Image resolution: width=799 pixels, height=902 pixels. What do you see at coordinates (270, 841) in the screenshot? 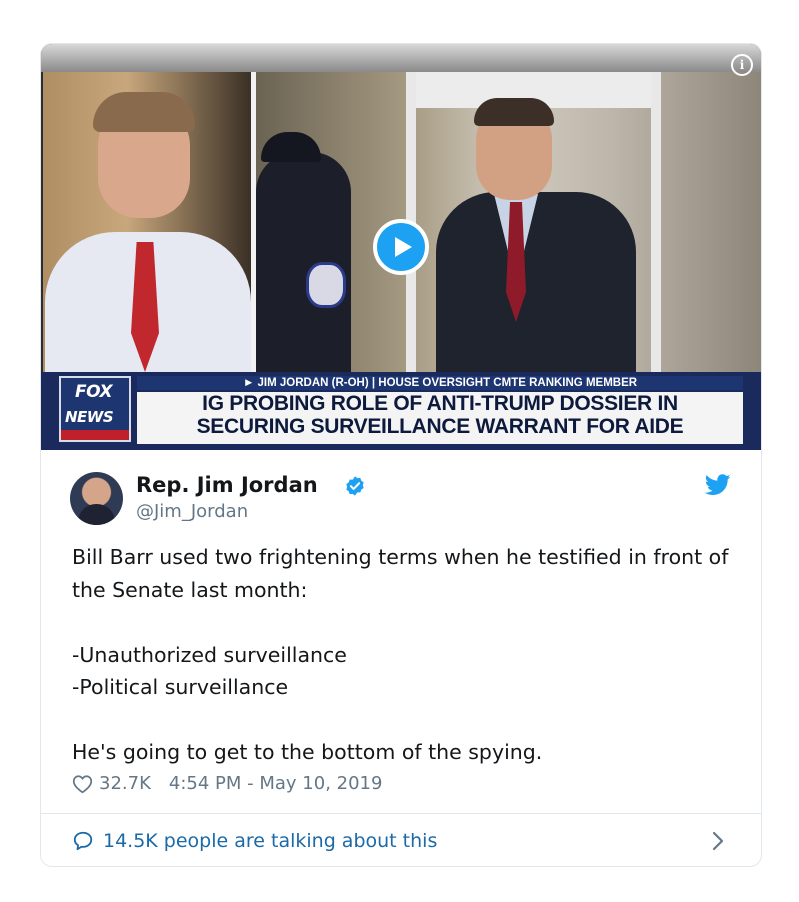
I see `people-talking-text: 14.5K people are talking about this` at bounding box center [270, 841].